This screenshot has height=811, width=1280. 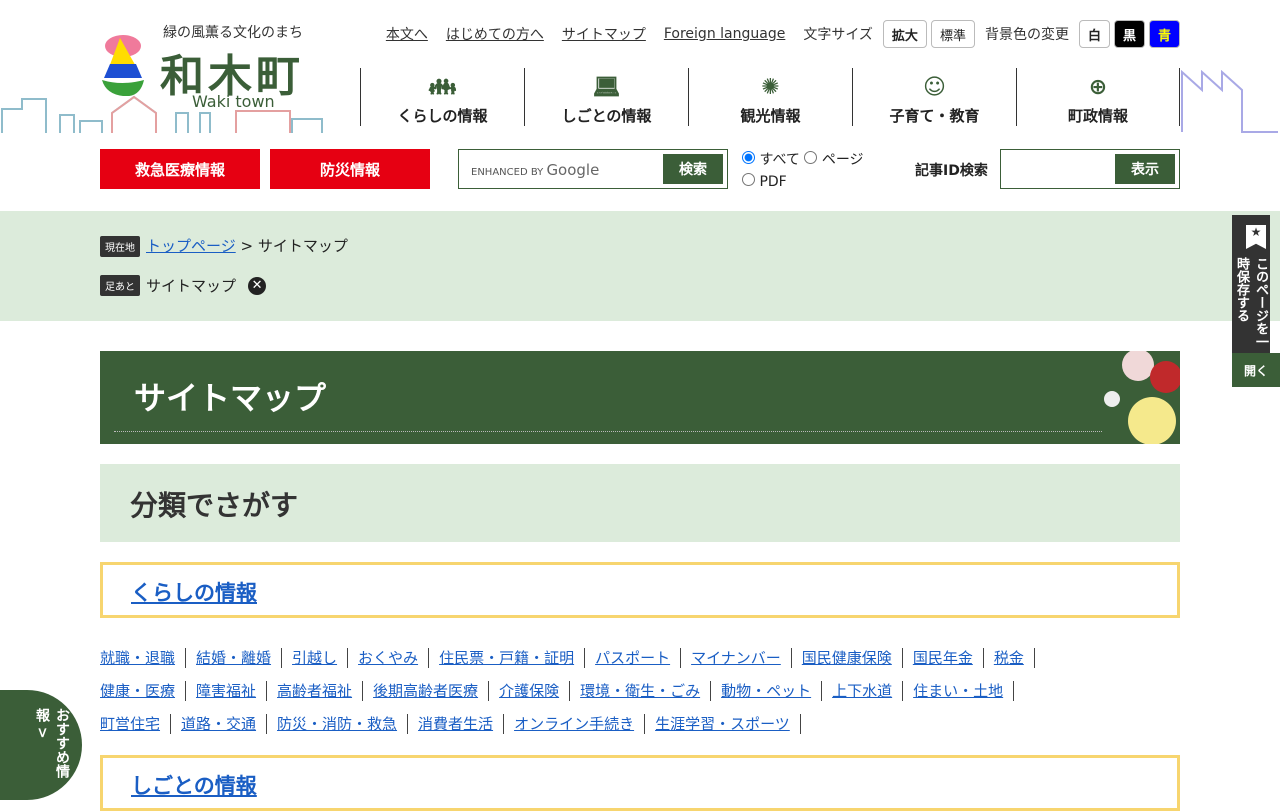 I want to click on category-link: 道路・交通, so click(x=218, y=724).